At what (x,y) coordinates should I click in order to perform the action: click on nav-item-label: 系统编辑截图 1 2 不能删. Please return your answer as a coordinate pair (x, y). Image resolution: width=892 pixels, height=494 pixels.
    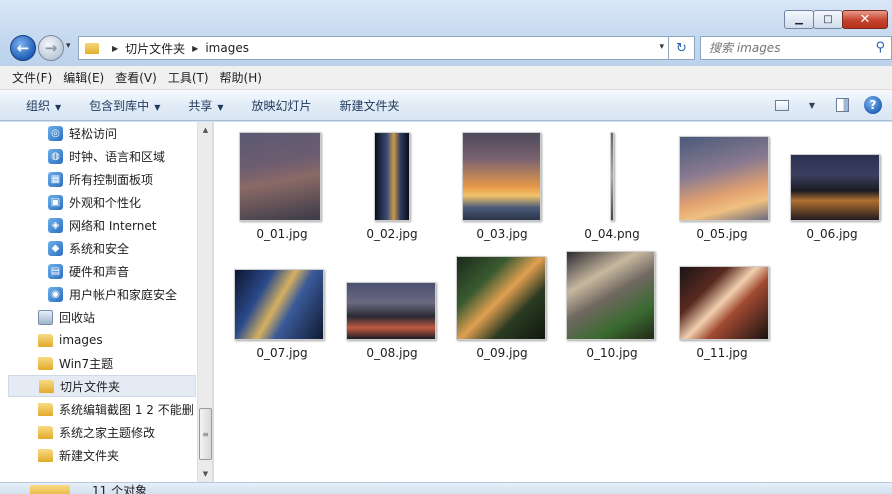
    Looking at the image, I should click on (126, 409).